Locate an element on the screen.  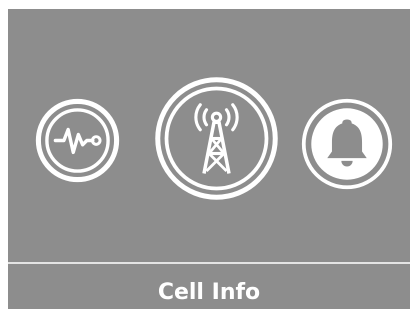
cell-tower-icon is located at coordinates (216, 138).